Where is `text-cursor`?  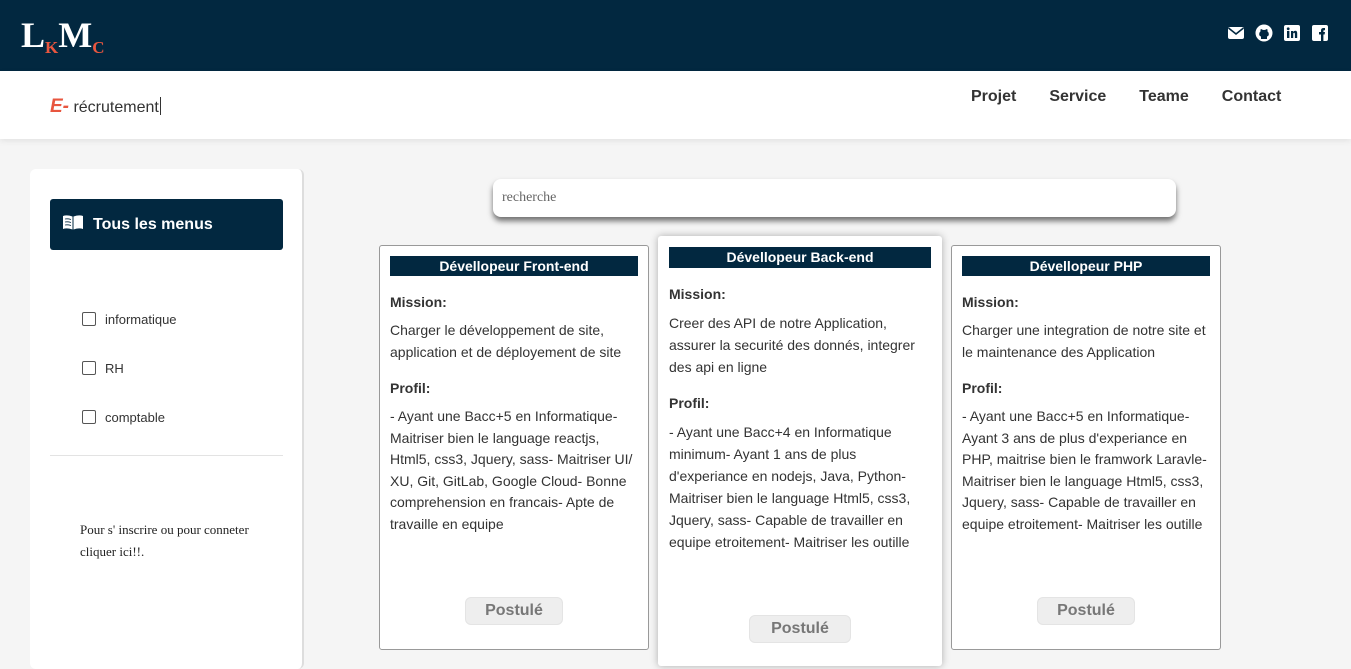
text-cursor is located at coordinates (160, 106).